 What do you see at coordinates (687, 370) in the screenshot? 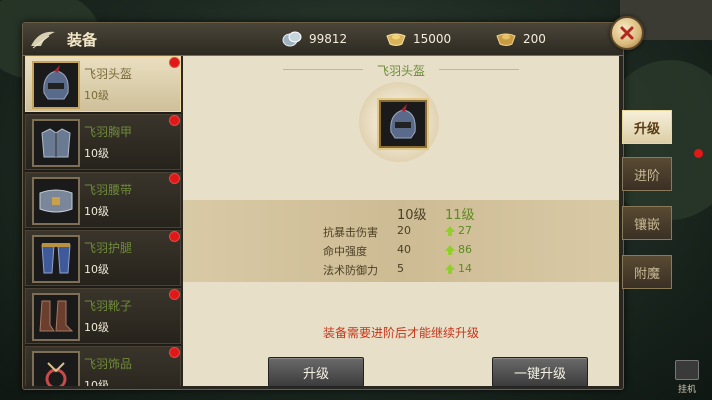
I see `monitor-icon` at bounding box center [687, 370].